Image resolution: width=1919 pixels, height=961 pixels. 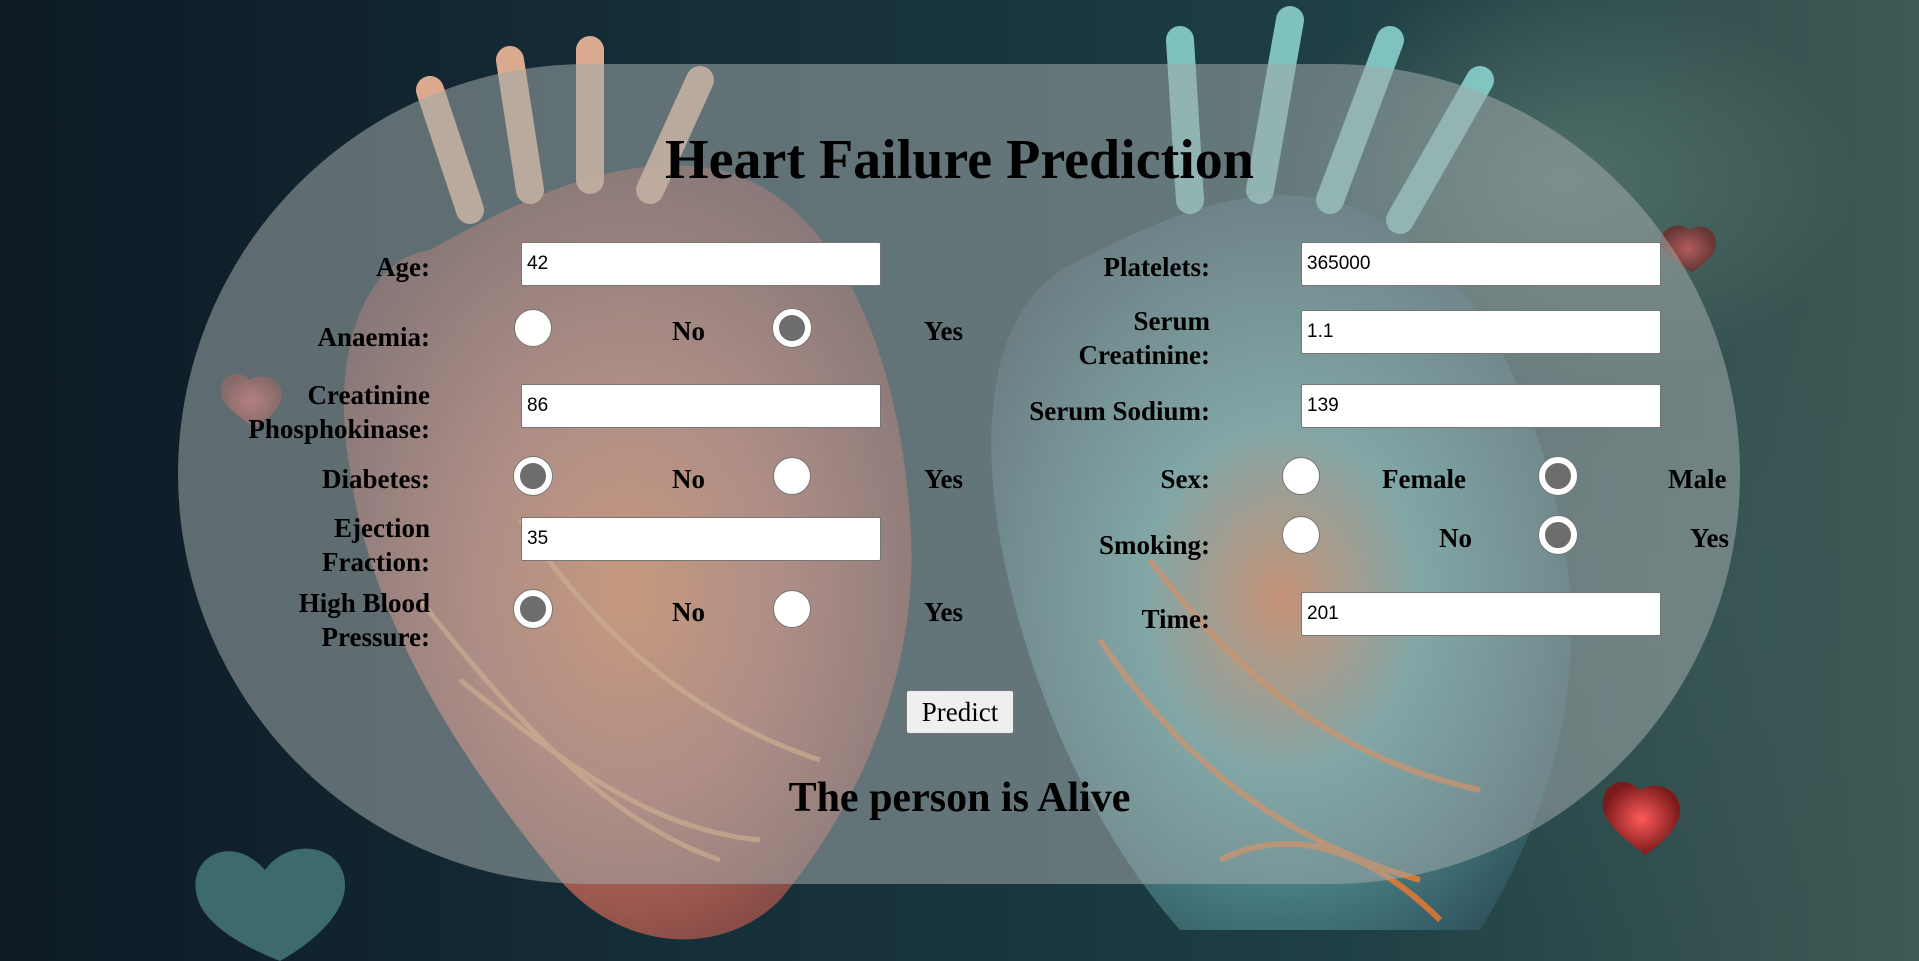 What do you see at coordinates (310, 412) in the screenshot?
I see `creatinine-phosphokinase-label: Creatinine Phosphokinase:` at bounding box center [310, 412].